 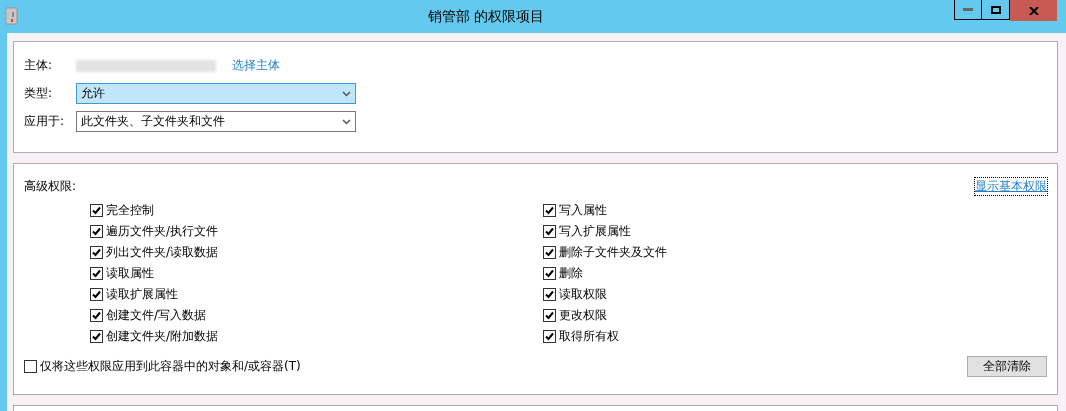 What do you see at coordinates (50, 186) in the screenshot?
I see `section-title: 高级权限:` at bounding box center [50, 186].